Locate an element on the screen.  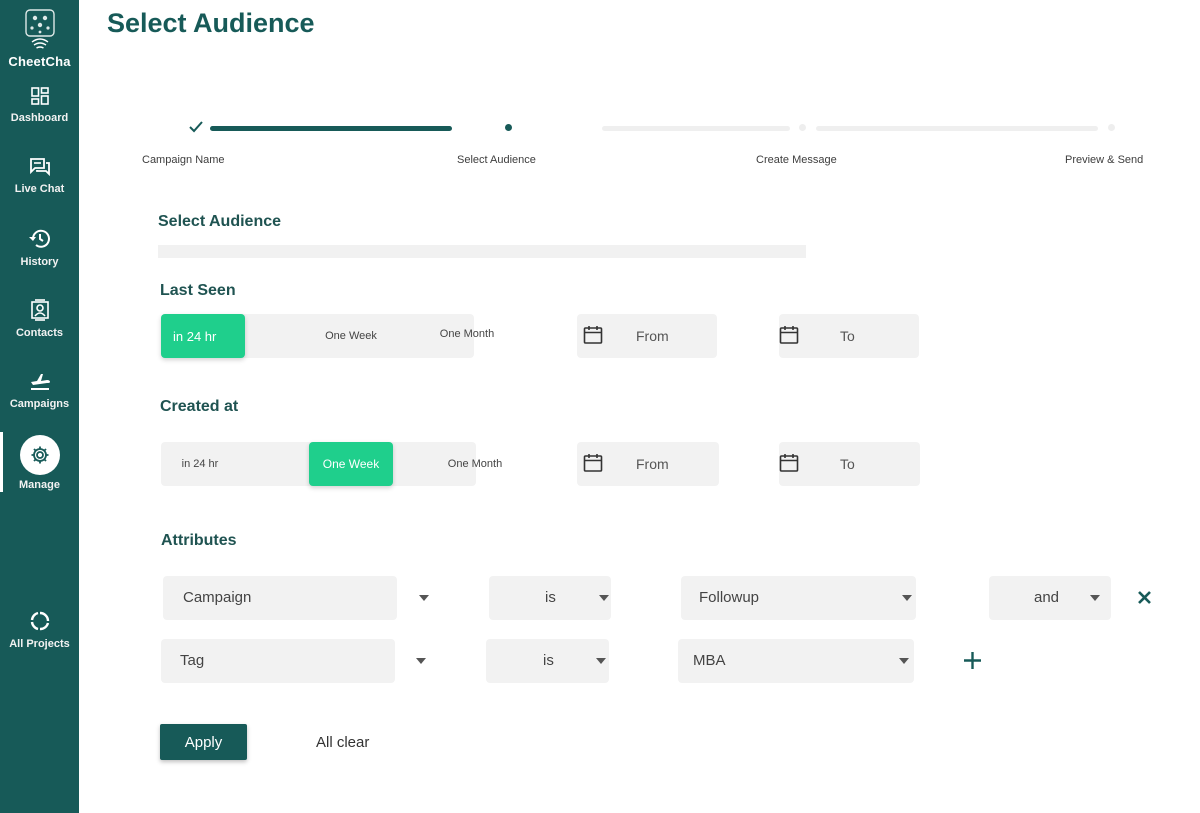
apply-button: Apply is located at coordinates (203, 742).